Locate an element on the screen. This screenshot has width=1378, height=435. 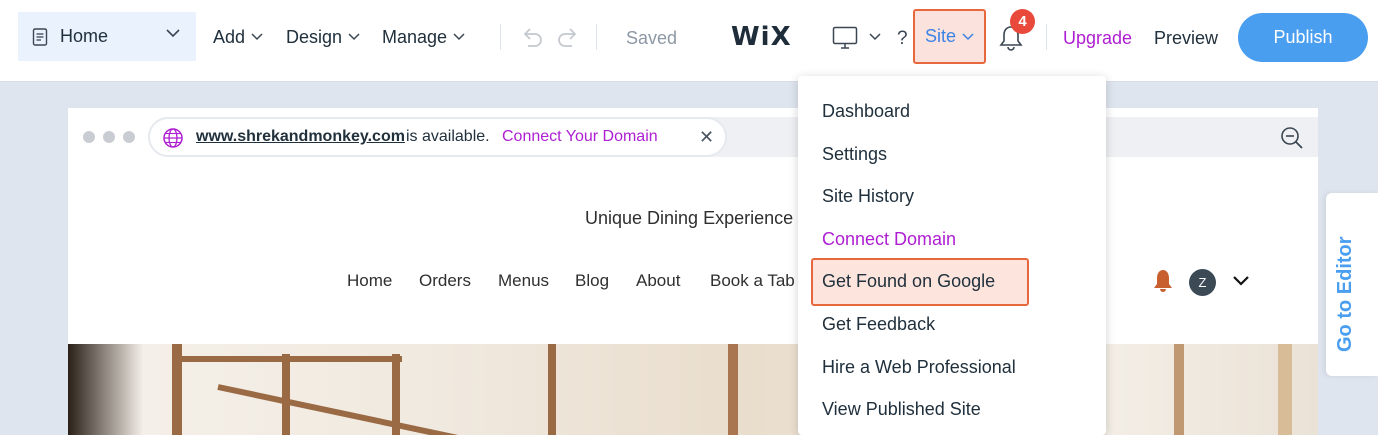
site-nav-blog: Blog is located at coordinates (592, 281).